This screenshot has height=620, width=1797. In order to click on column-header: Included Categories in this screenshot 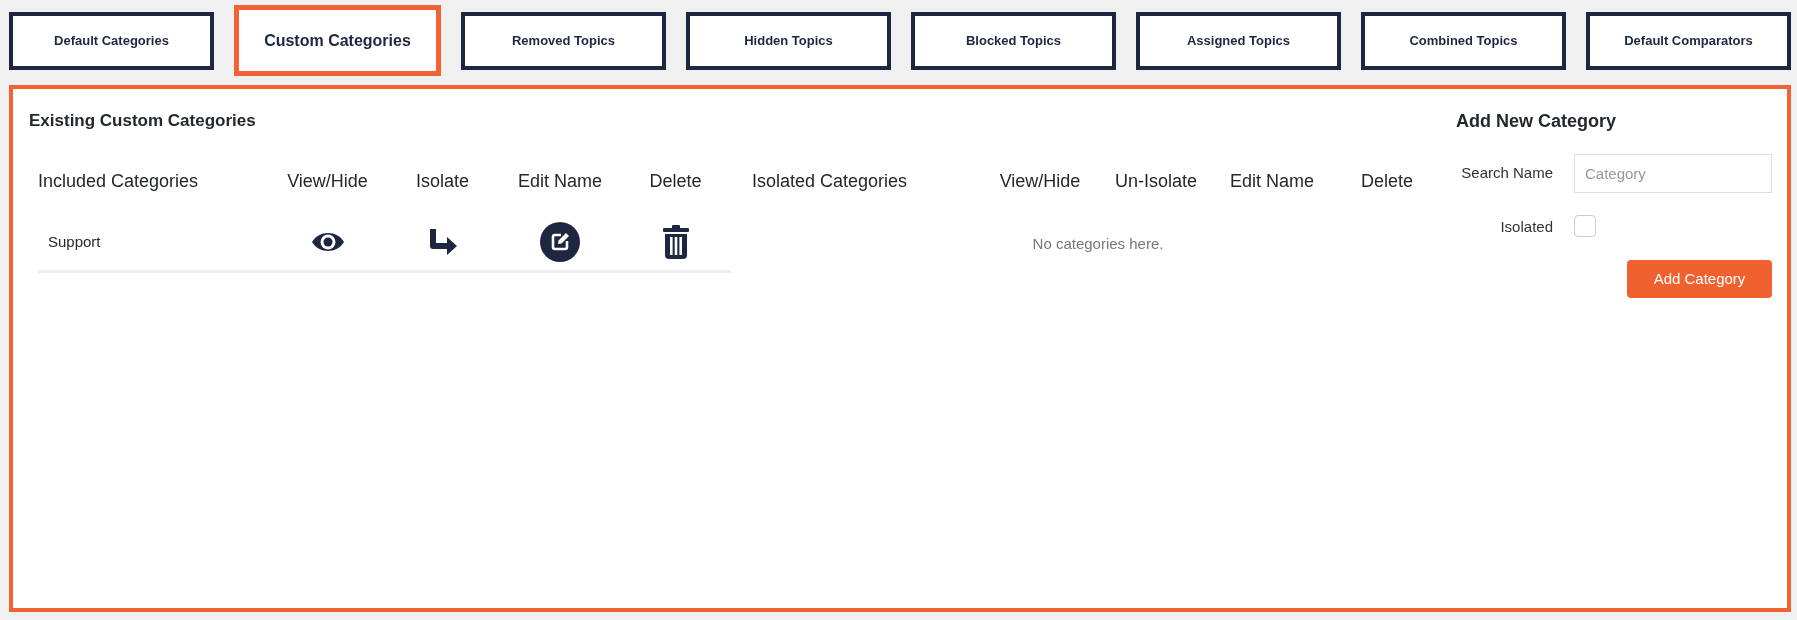, I will do `click(119, 181)`.